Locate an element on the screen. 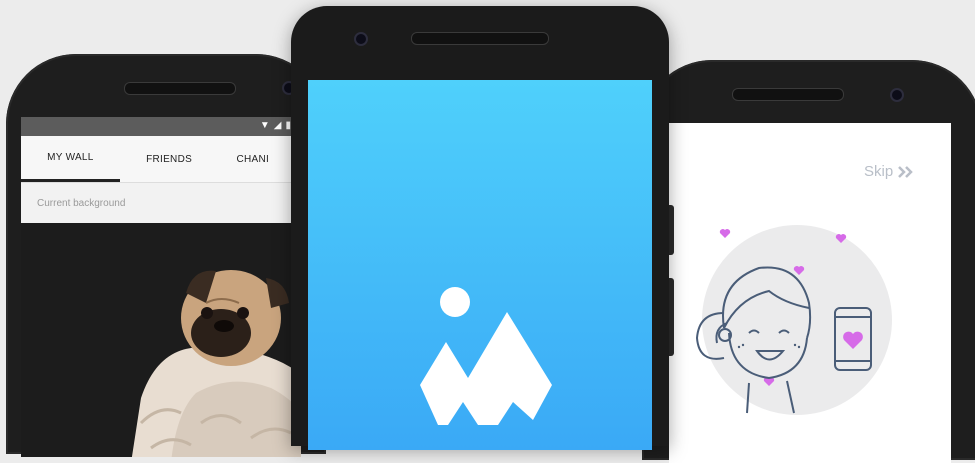  tab-friends: FRIENDS is located at coordinates (169, 159).